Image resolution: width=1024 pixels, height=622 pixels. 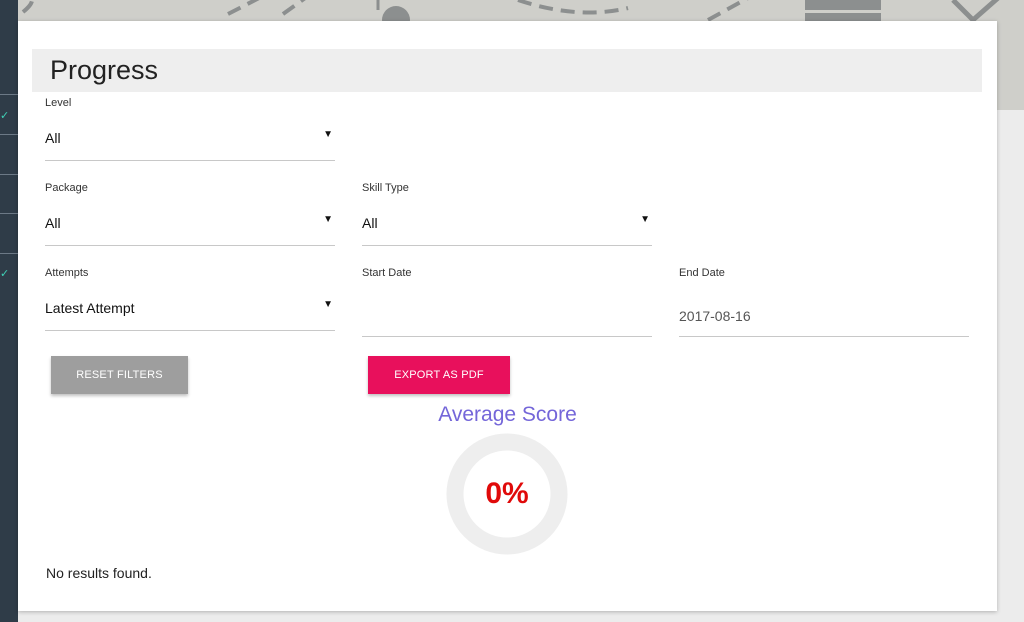 What do you see at coordinates (53, 138) in the screenshot?
I see `level-value: All` at bounding box center [53, 138].